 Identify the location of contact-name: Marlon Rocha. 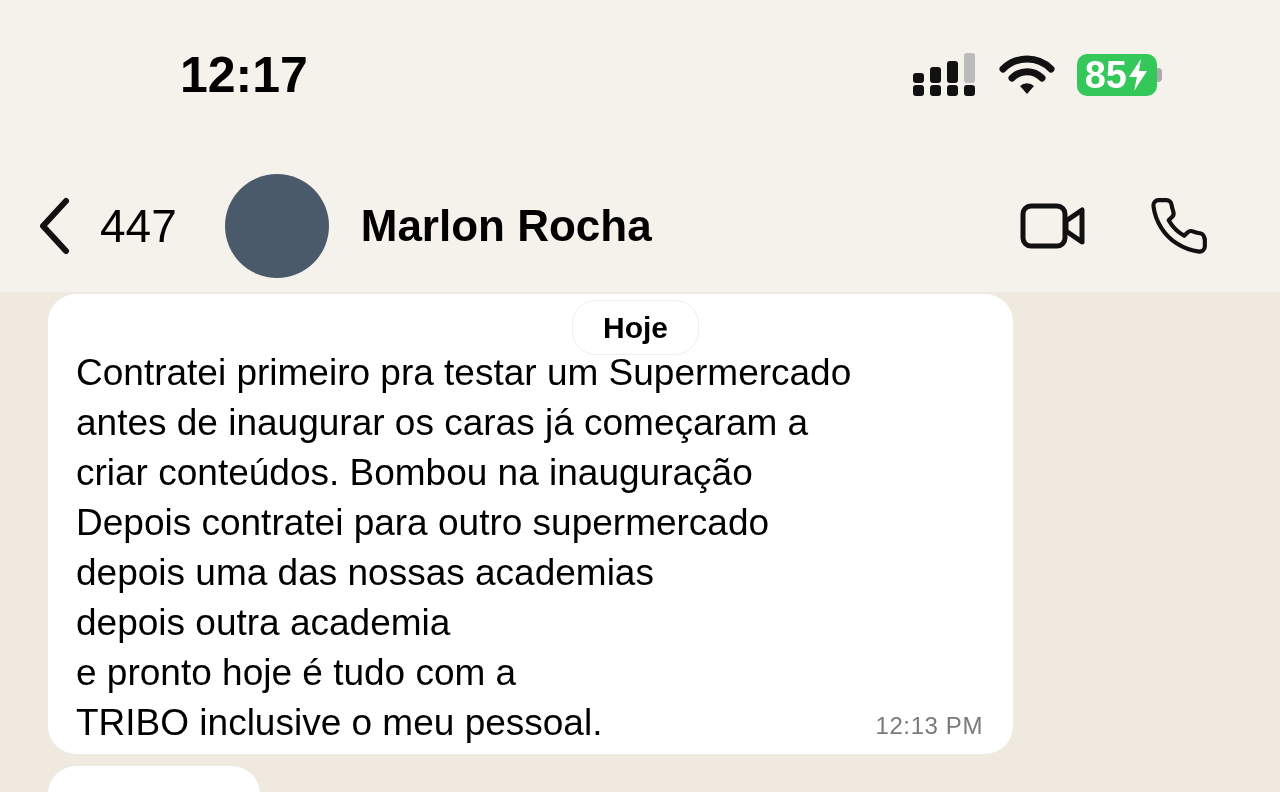
(506, 226).